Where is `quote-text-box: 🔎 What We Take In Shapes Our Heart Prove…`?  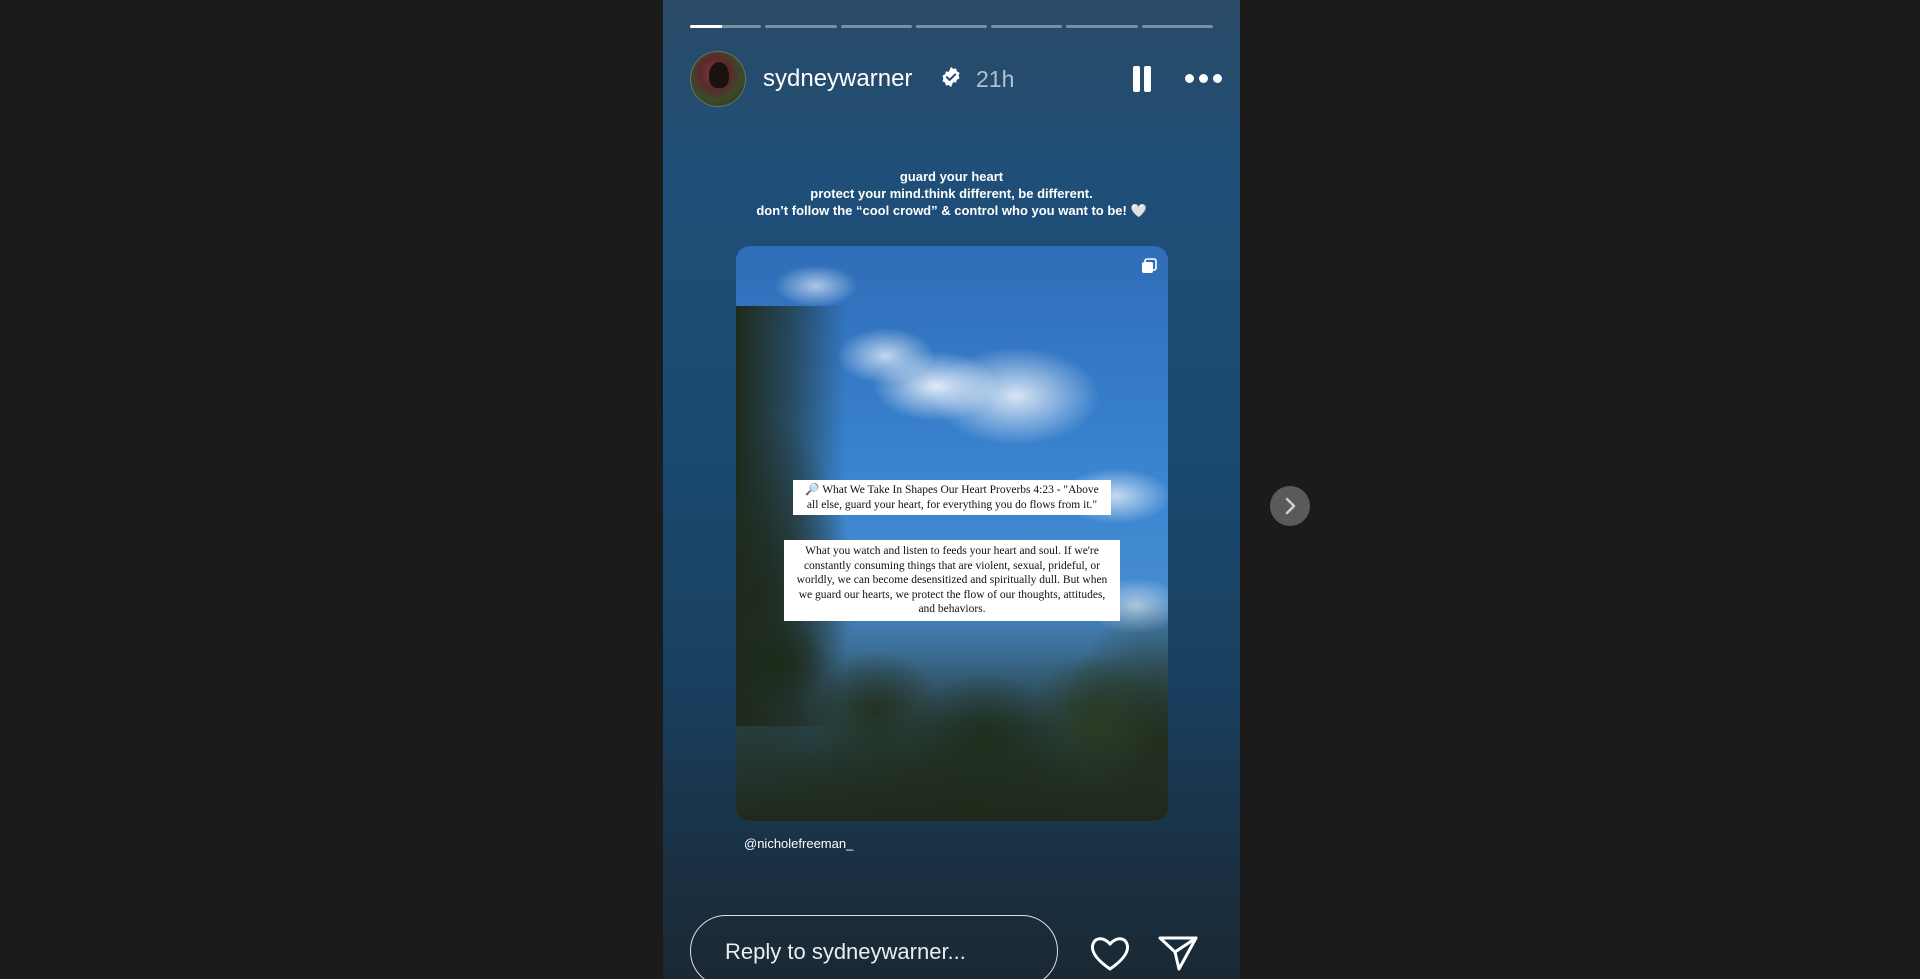
quote-text-box: 🔎 What We Take In Shapes Our Heart Prove… is located at coordinates (952, 497).